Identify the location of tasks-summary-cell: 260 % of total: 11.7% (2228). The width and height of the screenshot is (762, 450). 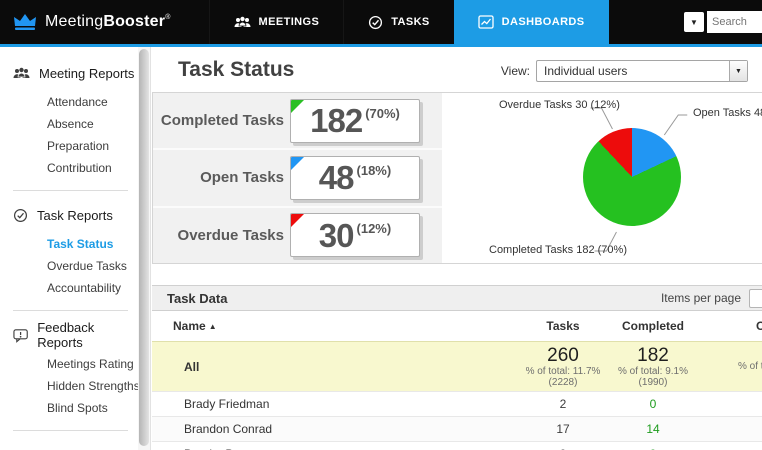
(563, 366).